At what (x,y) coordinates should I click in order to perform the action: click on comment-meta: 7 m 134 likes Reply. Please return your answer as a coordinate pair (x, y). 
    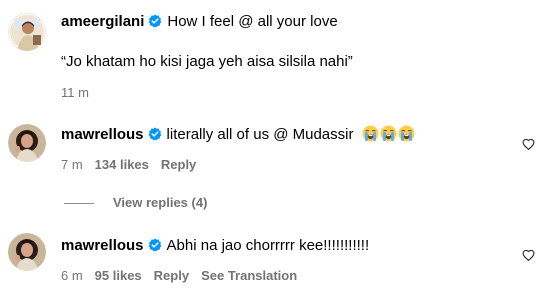
    Looking at the image, I should click on (134, 165).